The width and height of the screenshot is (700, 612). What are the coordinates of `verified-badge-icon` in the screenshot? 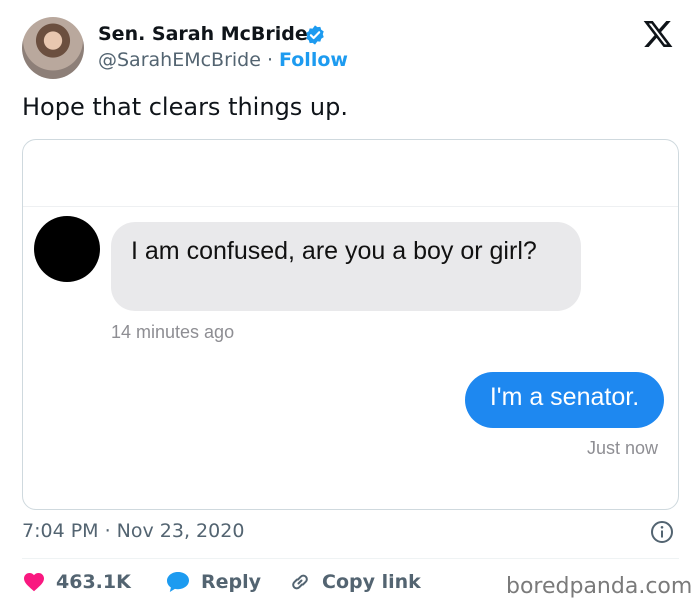 It's located at (315, 35).